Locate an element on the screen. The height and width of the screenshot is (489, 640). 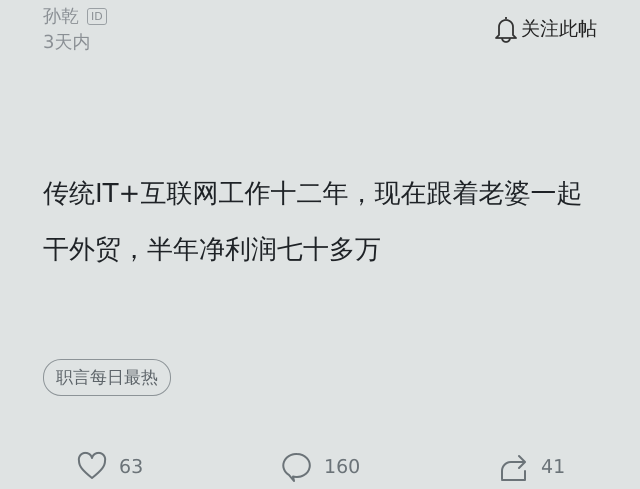
comment-count: 160 is located at coordinates (342, 467).